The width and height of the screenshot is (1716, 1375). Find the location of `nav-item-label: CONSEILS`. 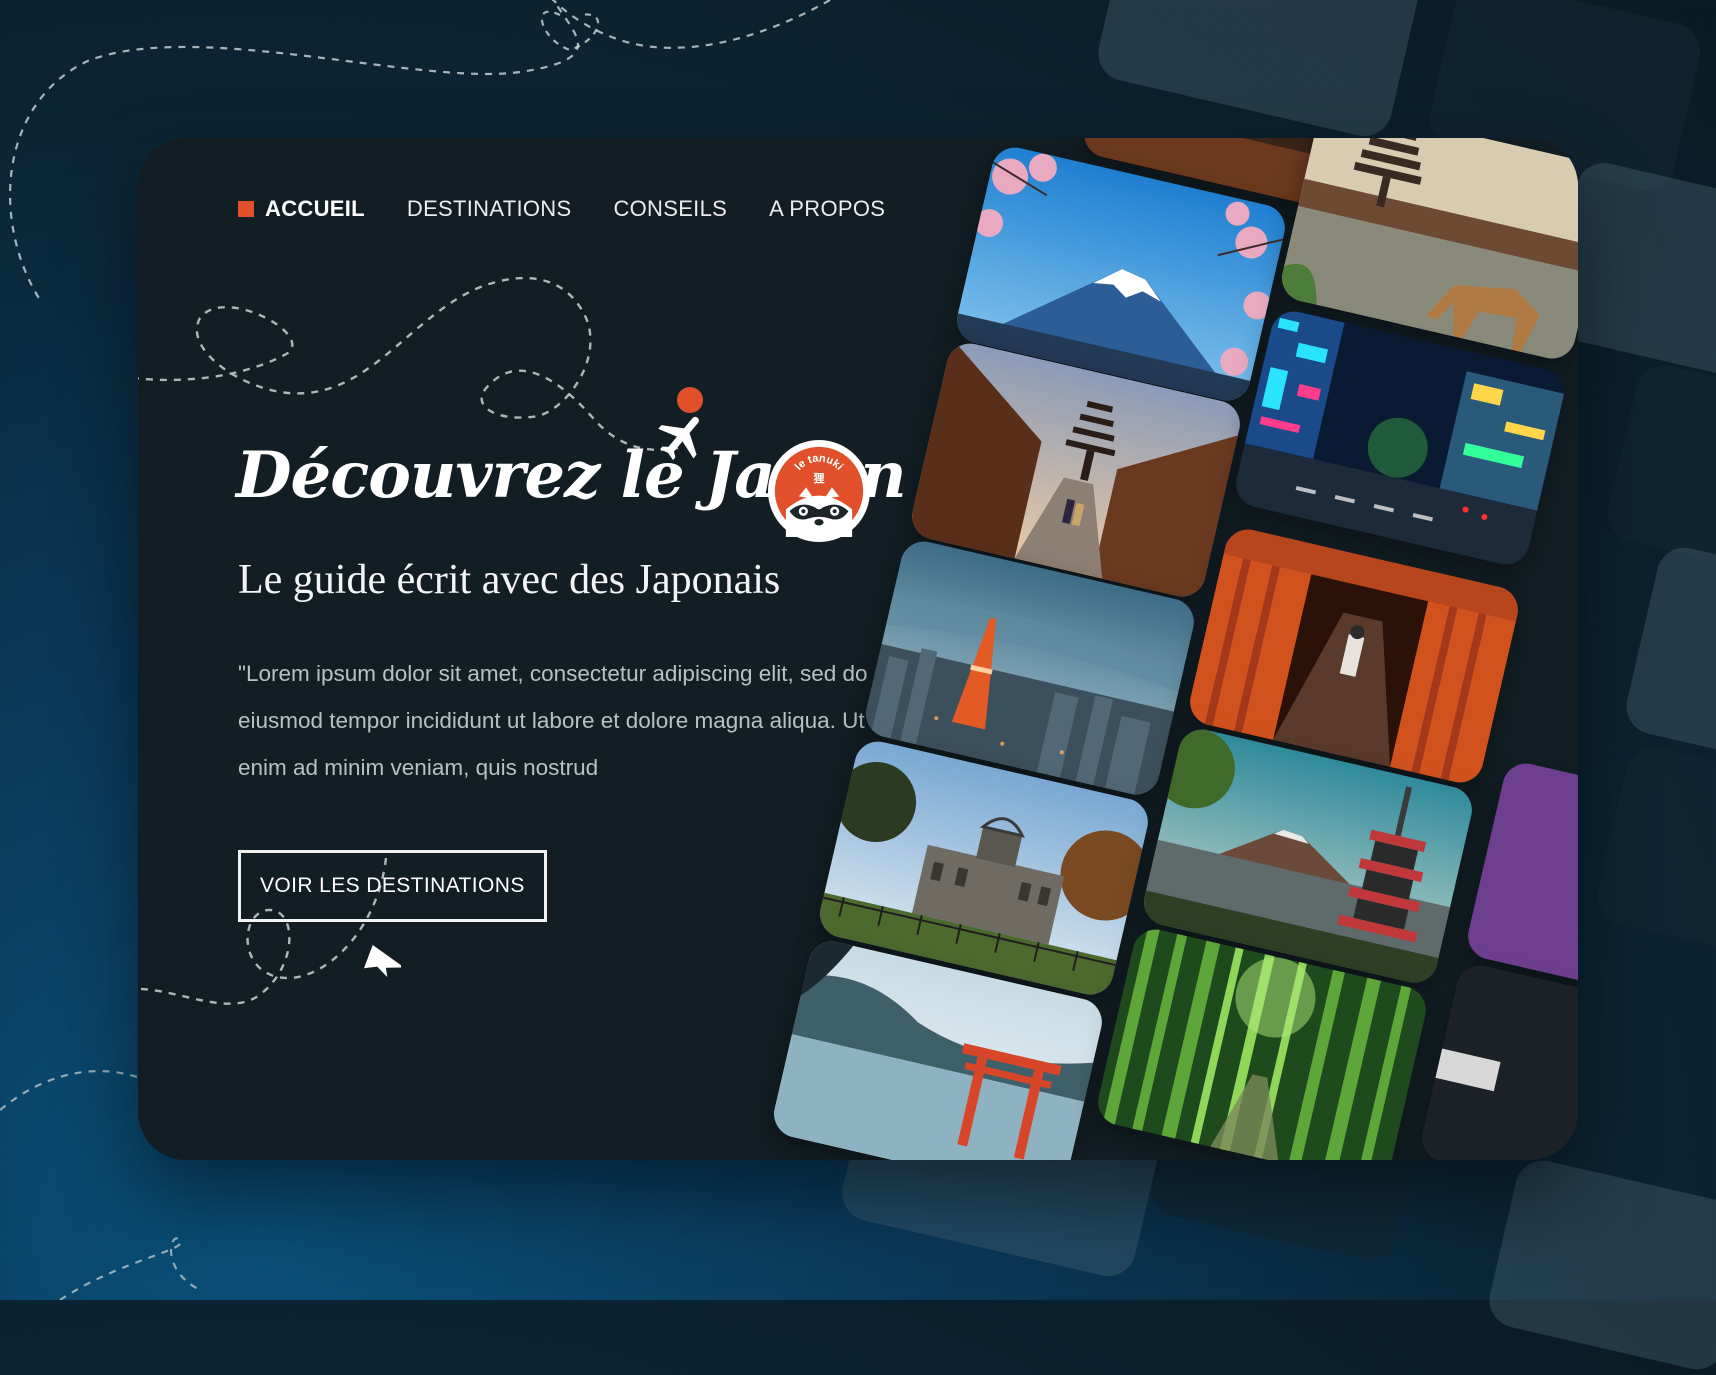

nav-item-label: CONSEILS is located at coordinates (670, 208).